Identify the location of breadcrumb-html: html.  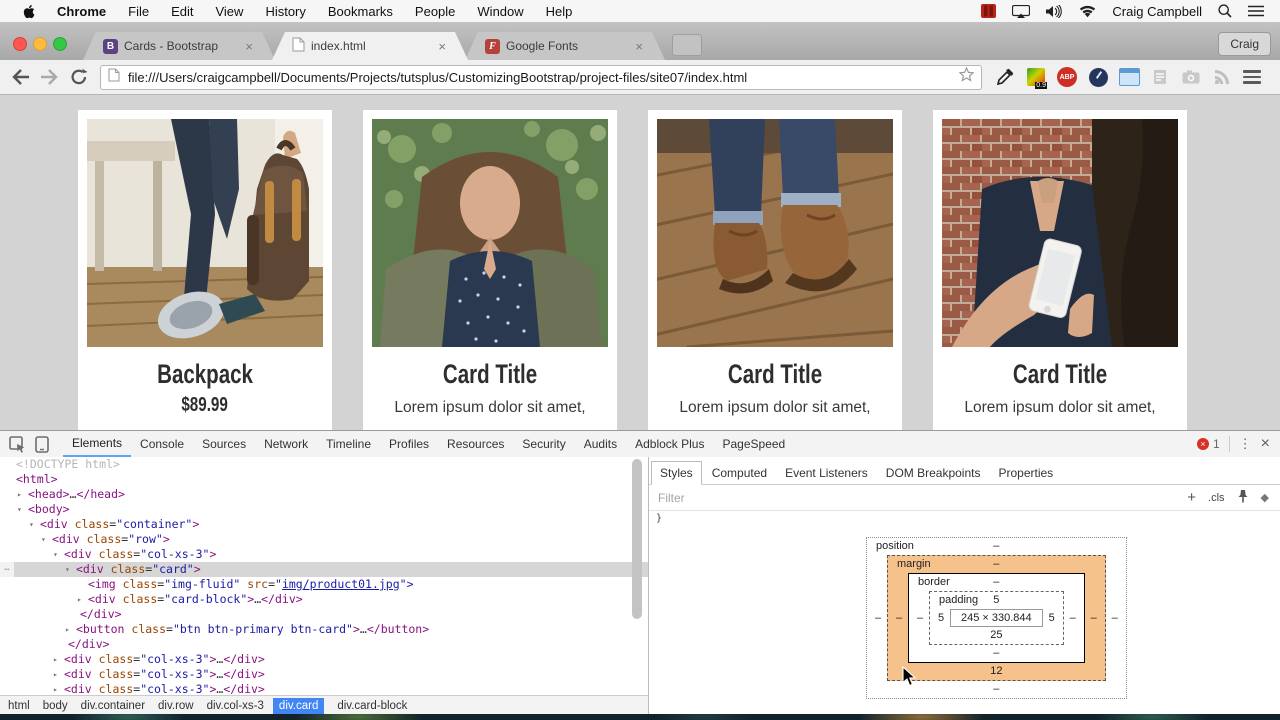
(19, 706).